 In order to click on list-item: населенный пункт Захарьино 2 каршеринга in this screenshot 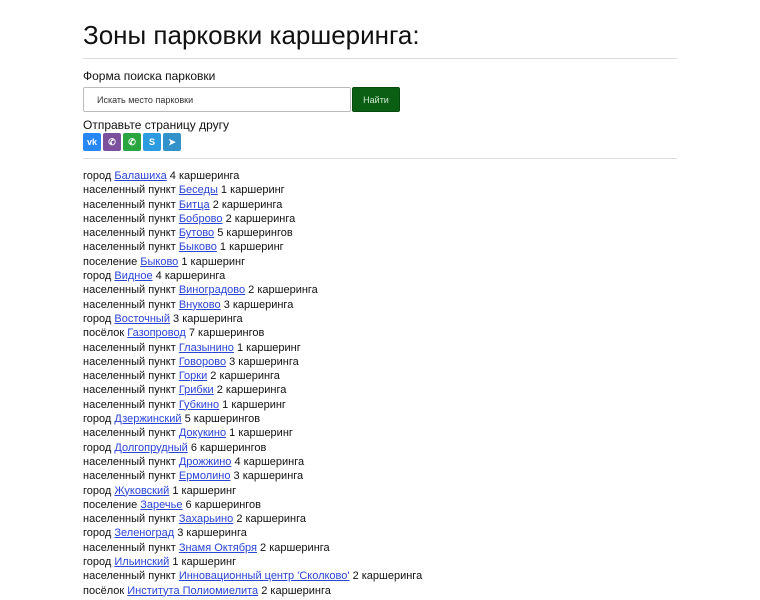, I will do `click(380, 519)`.